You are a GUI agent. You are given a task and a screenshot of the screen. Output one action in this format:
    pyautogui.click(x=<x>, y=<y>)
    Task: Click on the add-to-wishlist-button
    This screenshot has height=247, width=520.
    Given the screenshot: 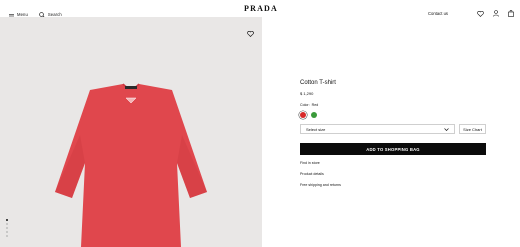 What is the action you would take?
    pyautogui.click(x=250, y=33)
    